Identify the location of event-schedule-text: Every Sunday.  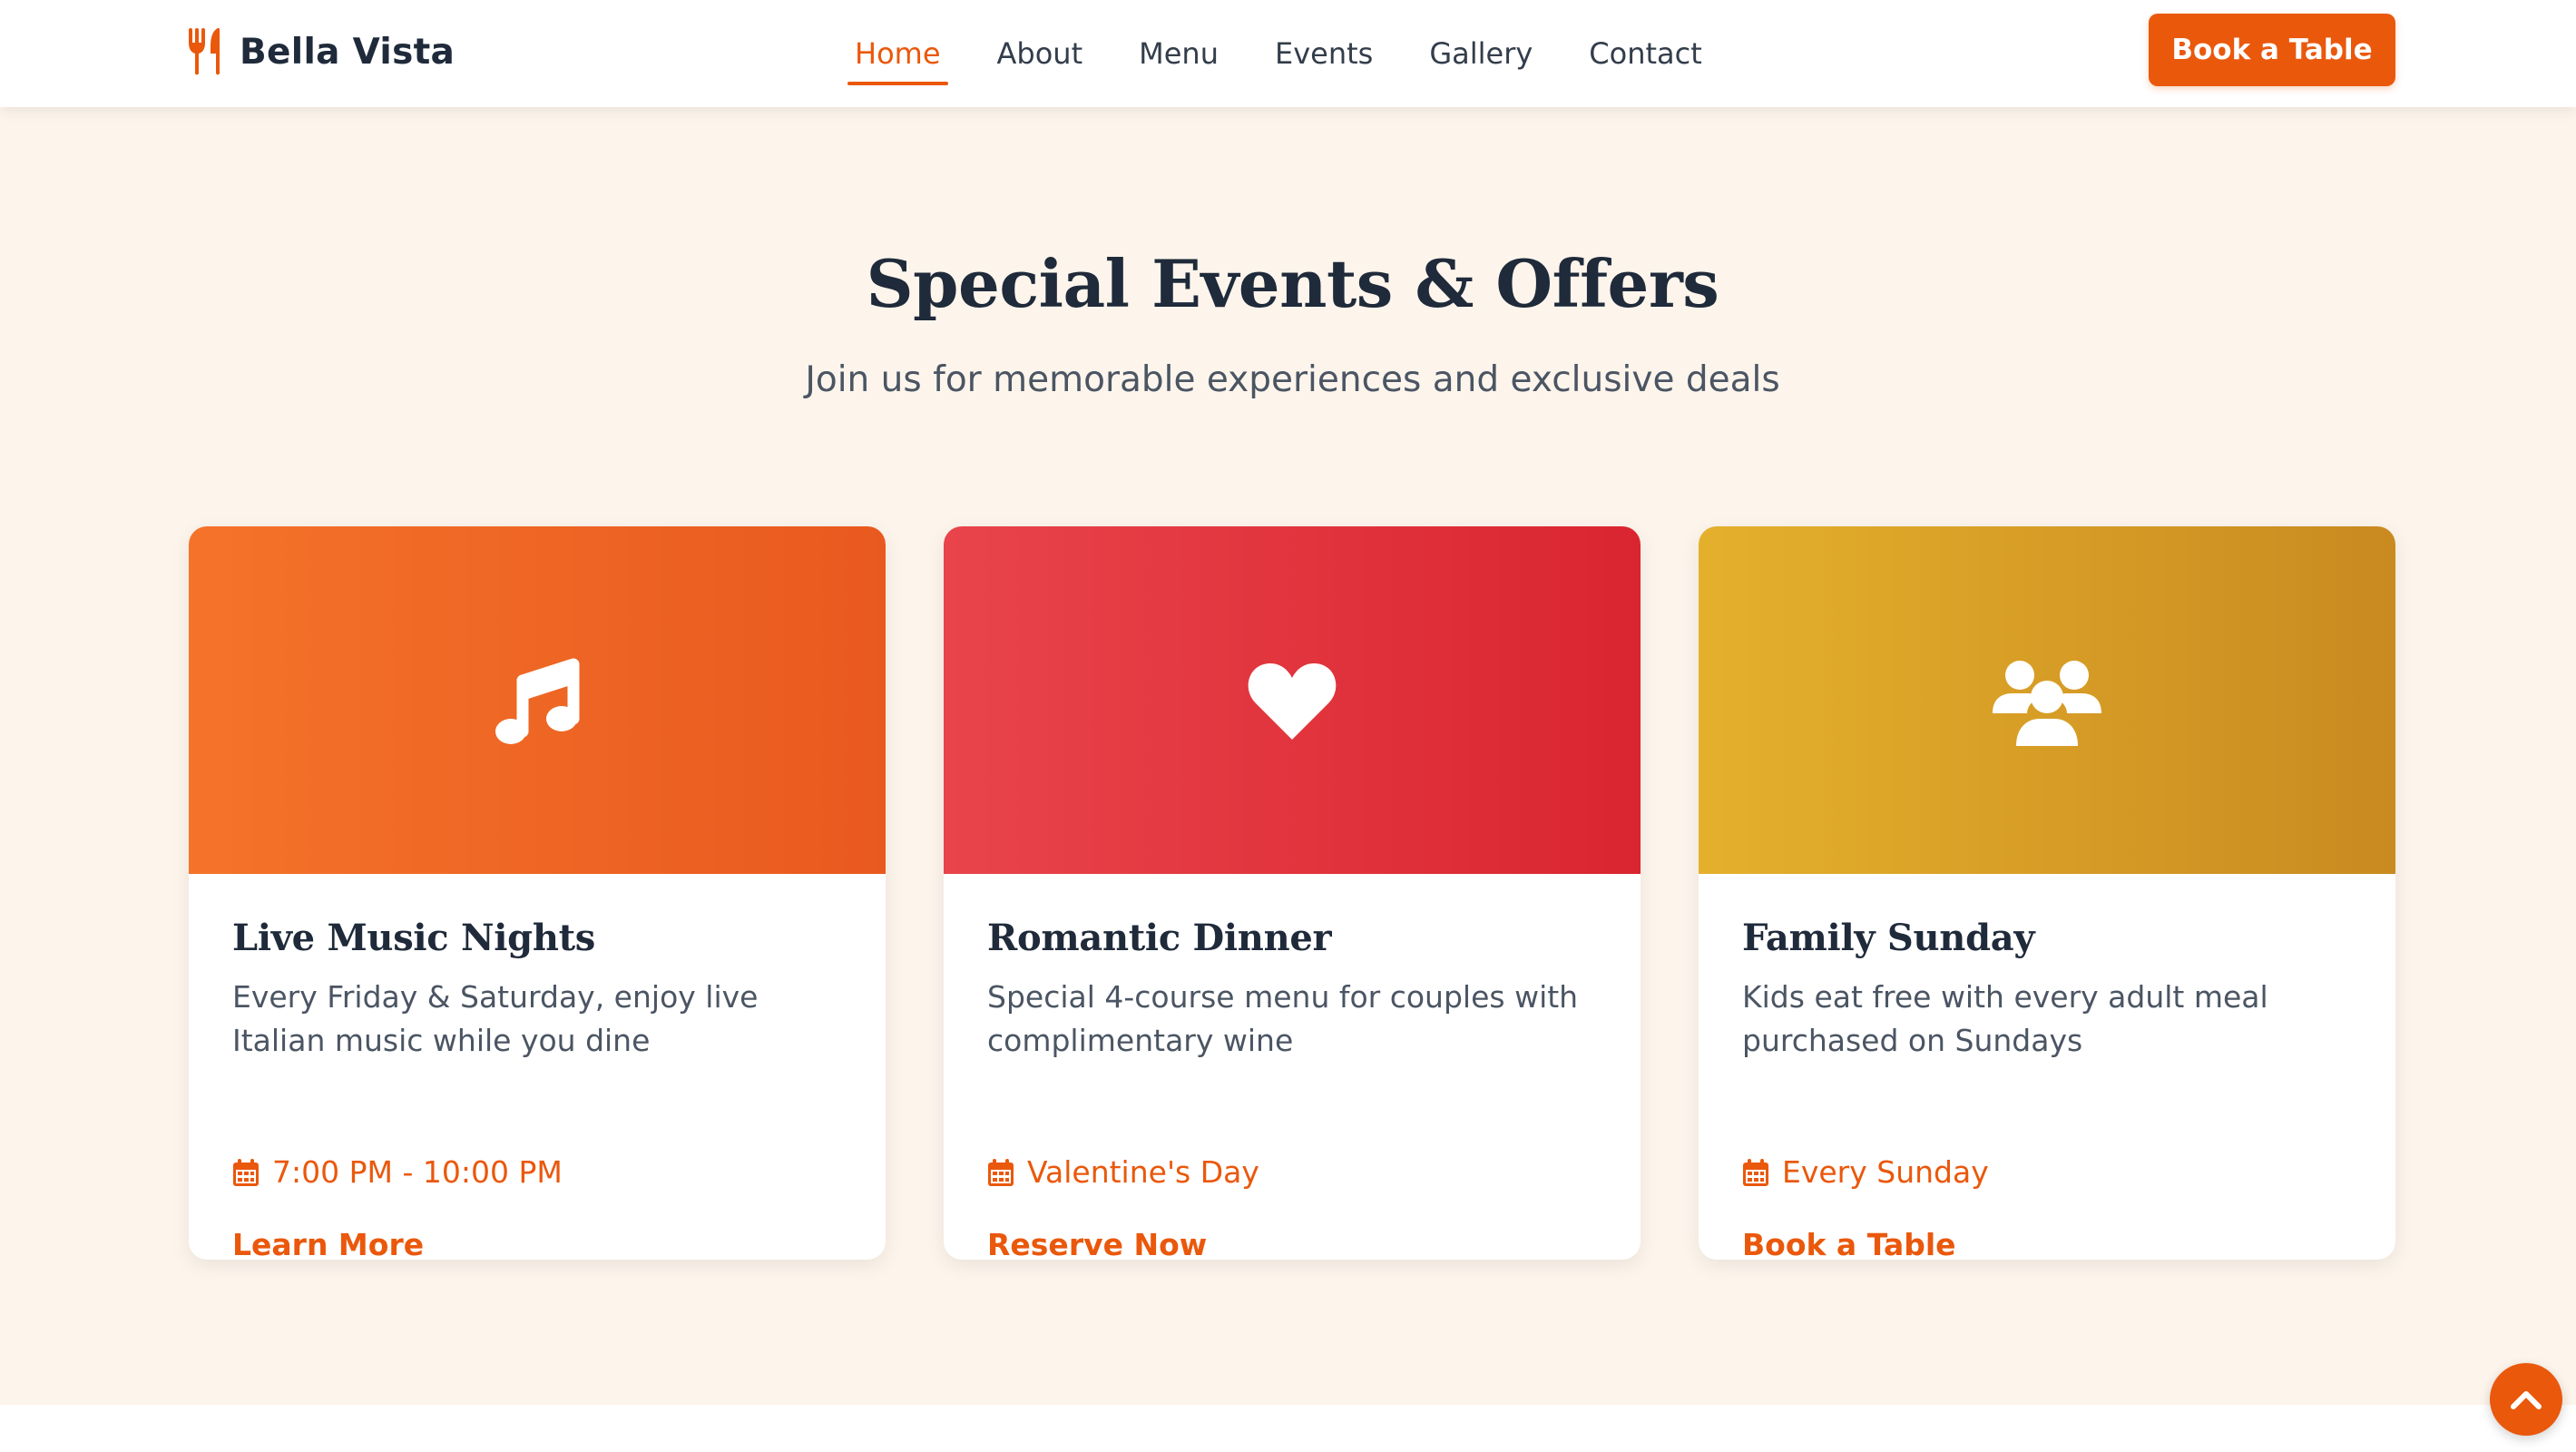
(1885, 1172).